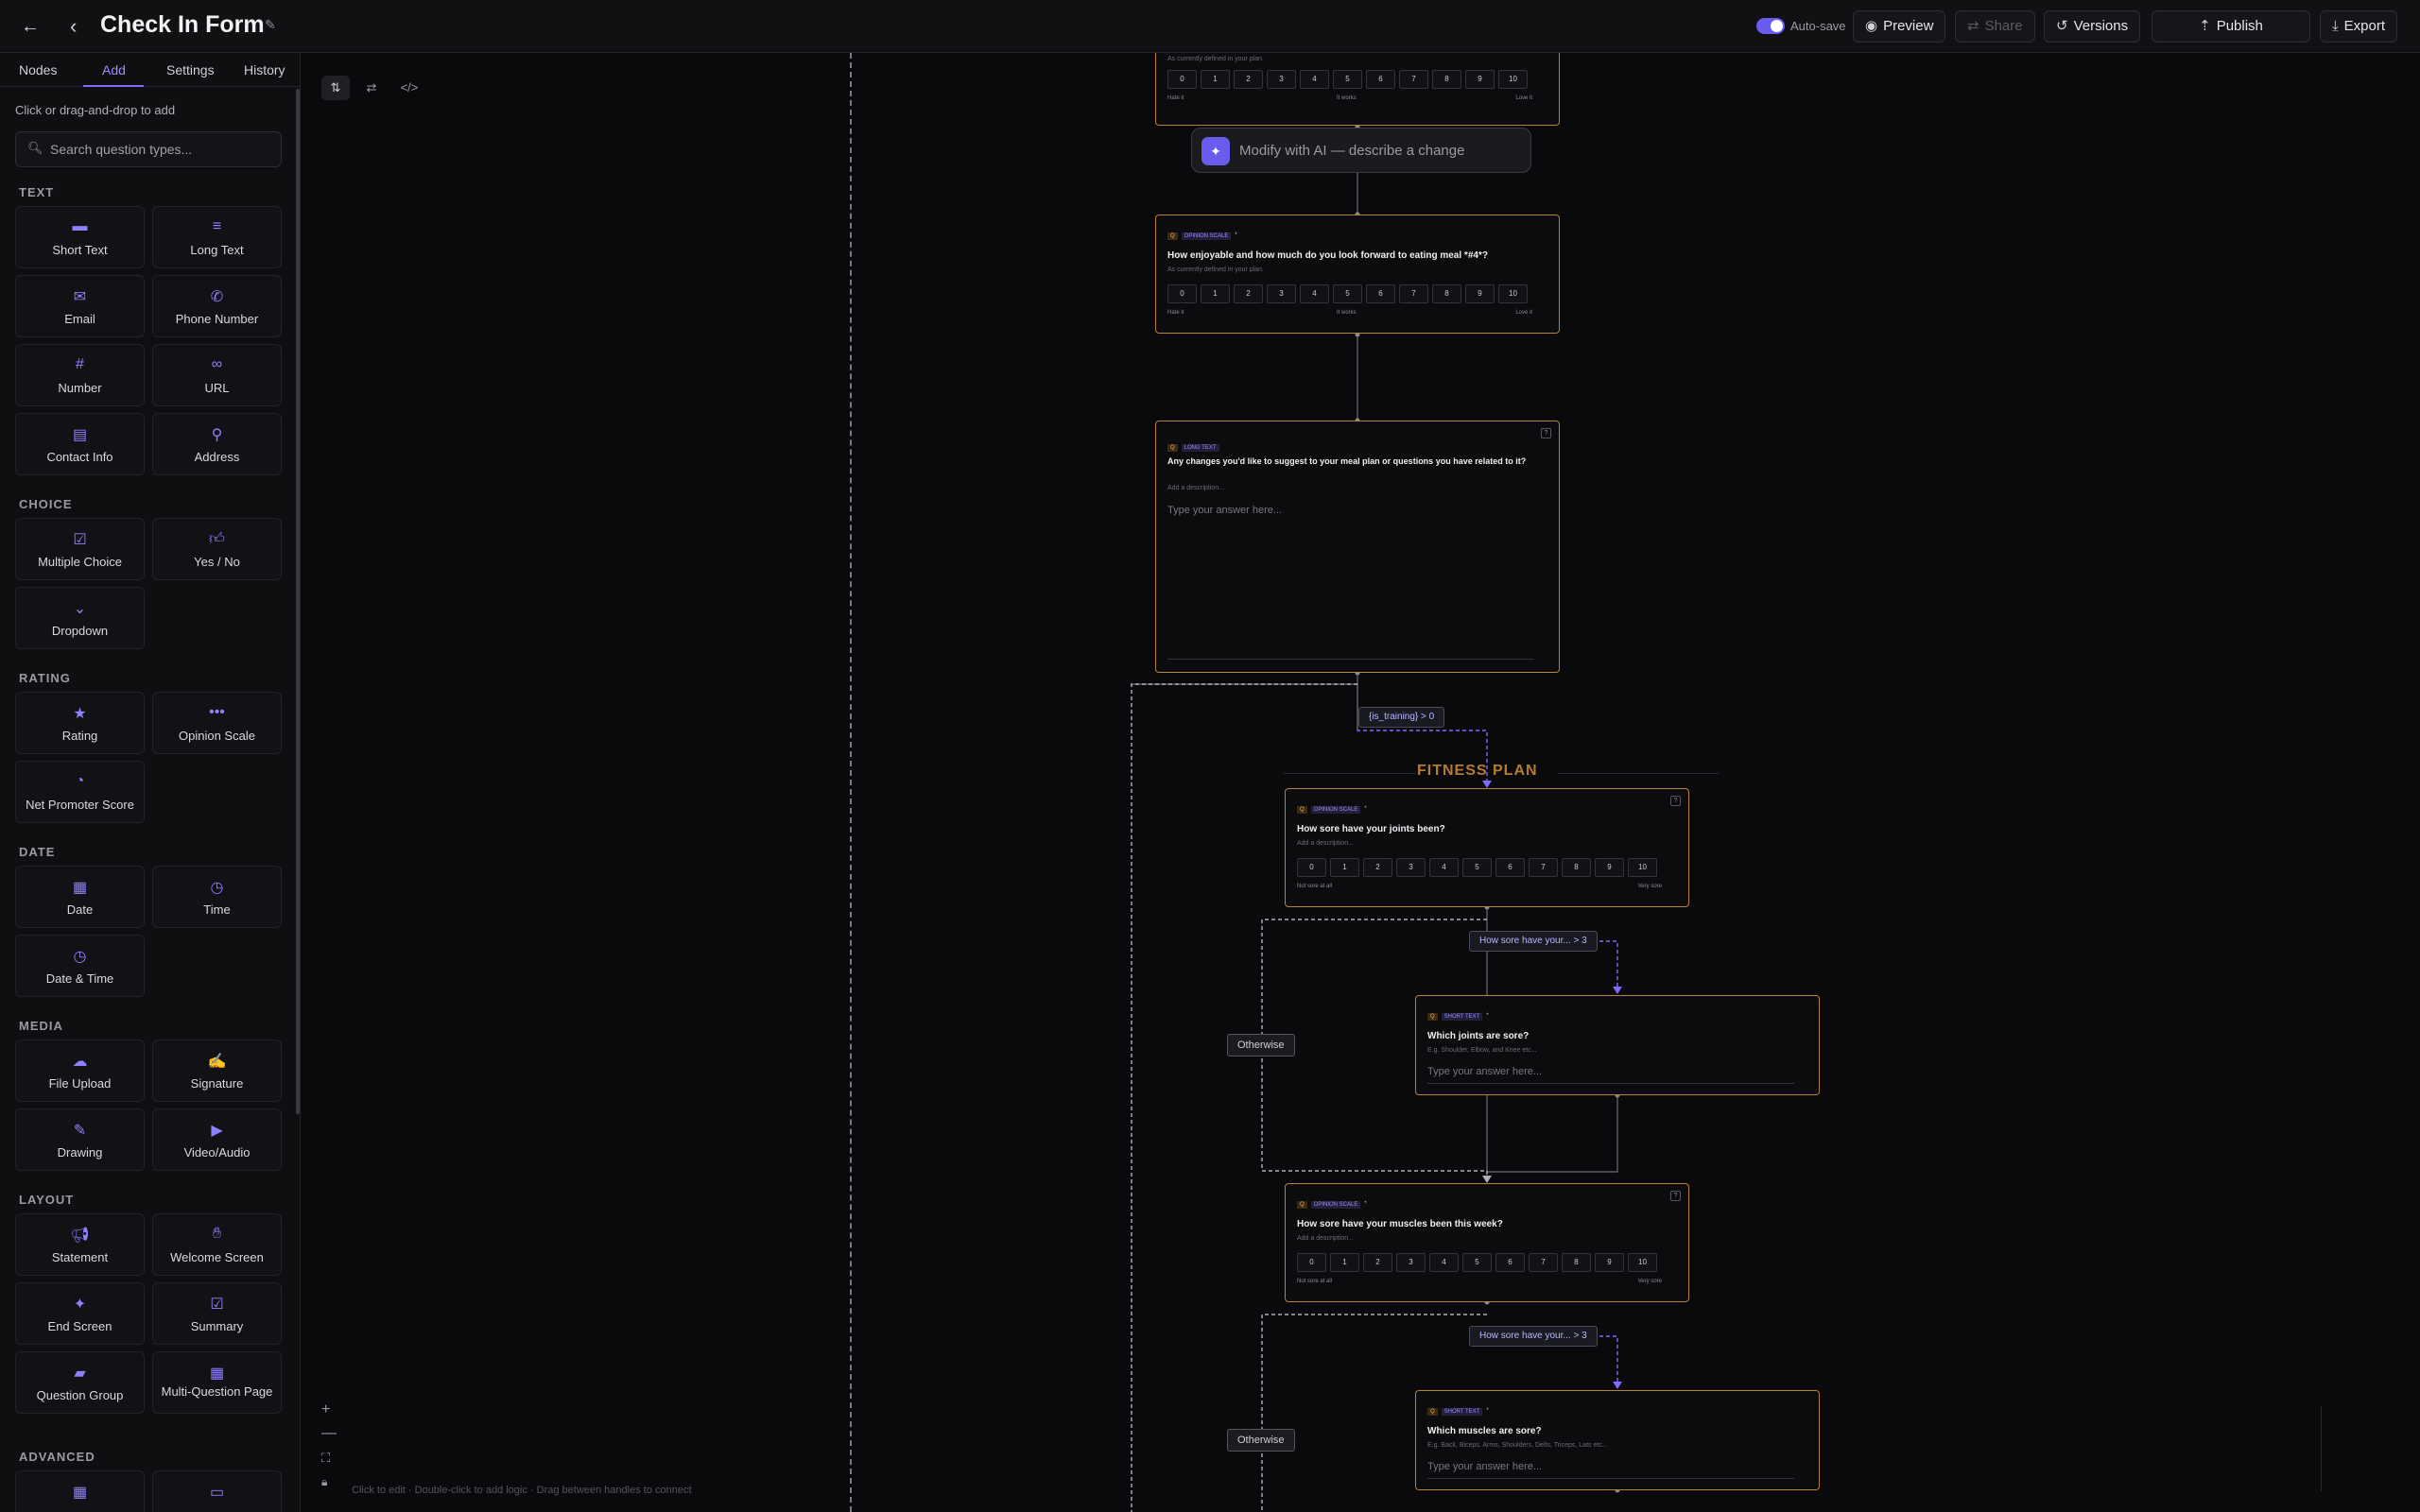 The width and height of the screenshot is (2420, 1512). I want to click on checklist-icon: ☑, so click(80, 540).